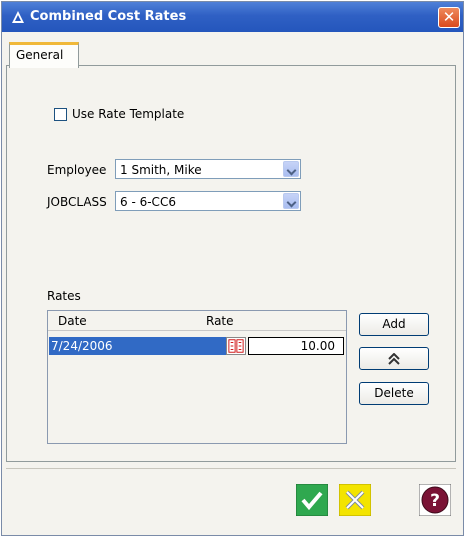 Image resolution: width=465 pixels, height=537 pixels. What do you see at coordinates (148, 202) in the screenshot?
I see `jobclass-value: 6 - 6-CC6` at bounding box center [148, 202].